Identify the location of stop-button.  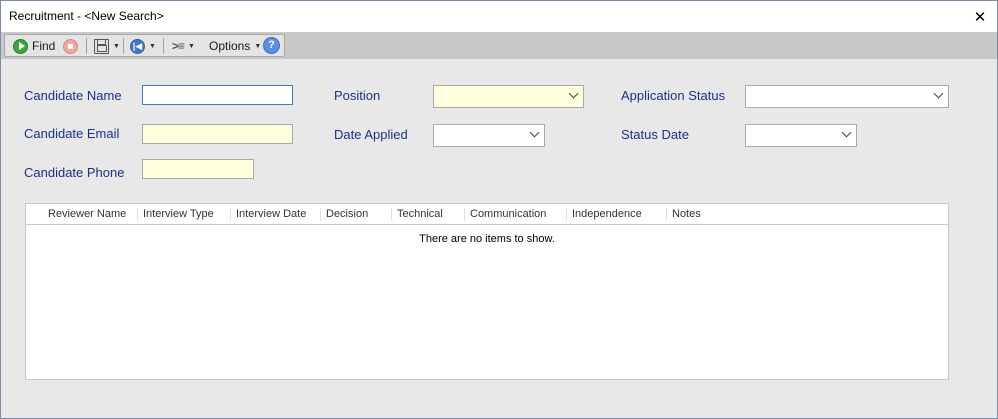
(70, 46).